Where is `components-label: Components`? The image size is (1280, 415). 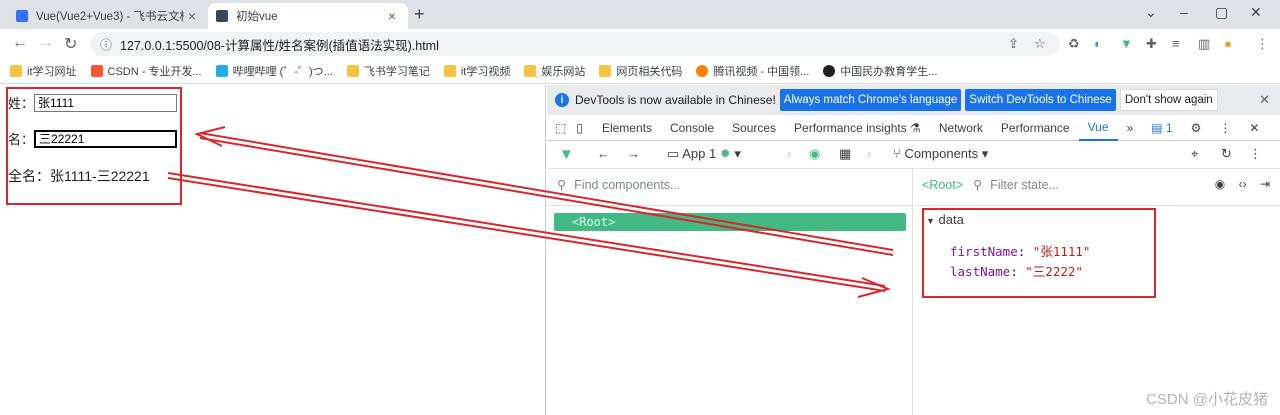 components-label: Components is located at coordinates (941, 153).